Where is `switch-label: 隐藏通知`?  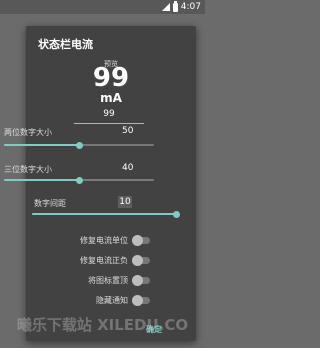
switch-label: 隐藏通知 is located at coordinates (112, 300).